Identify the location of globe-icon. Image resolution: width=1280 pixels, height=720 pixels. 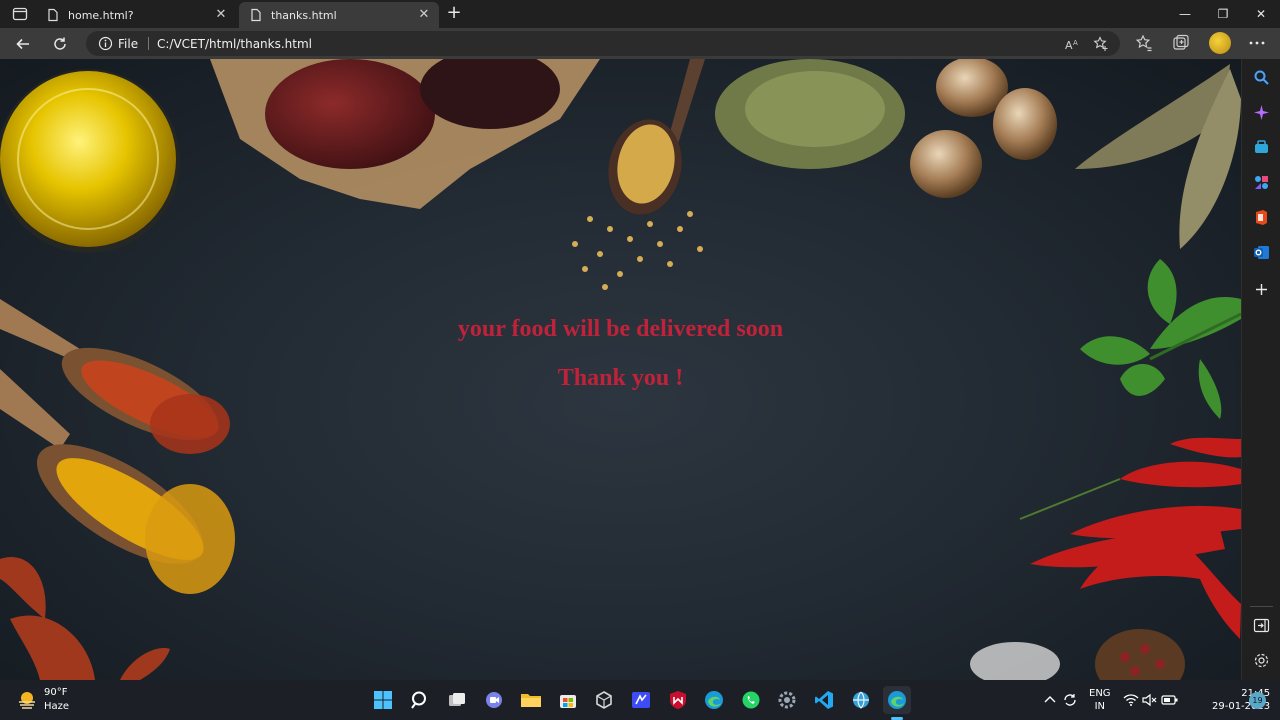
(861, 700).